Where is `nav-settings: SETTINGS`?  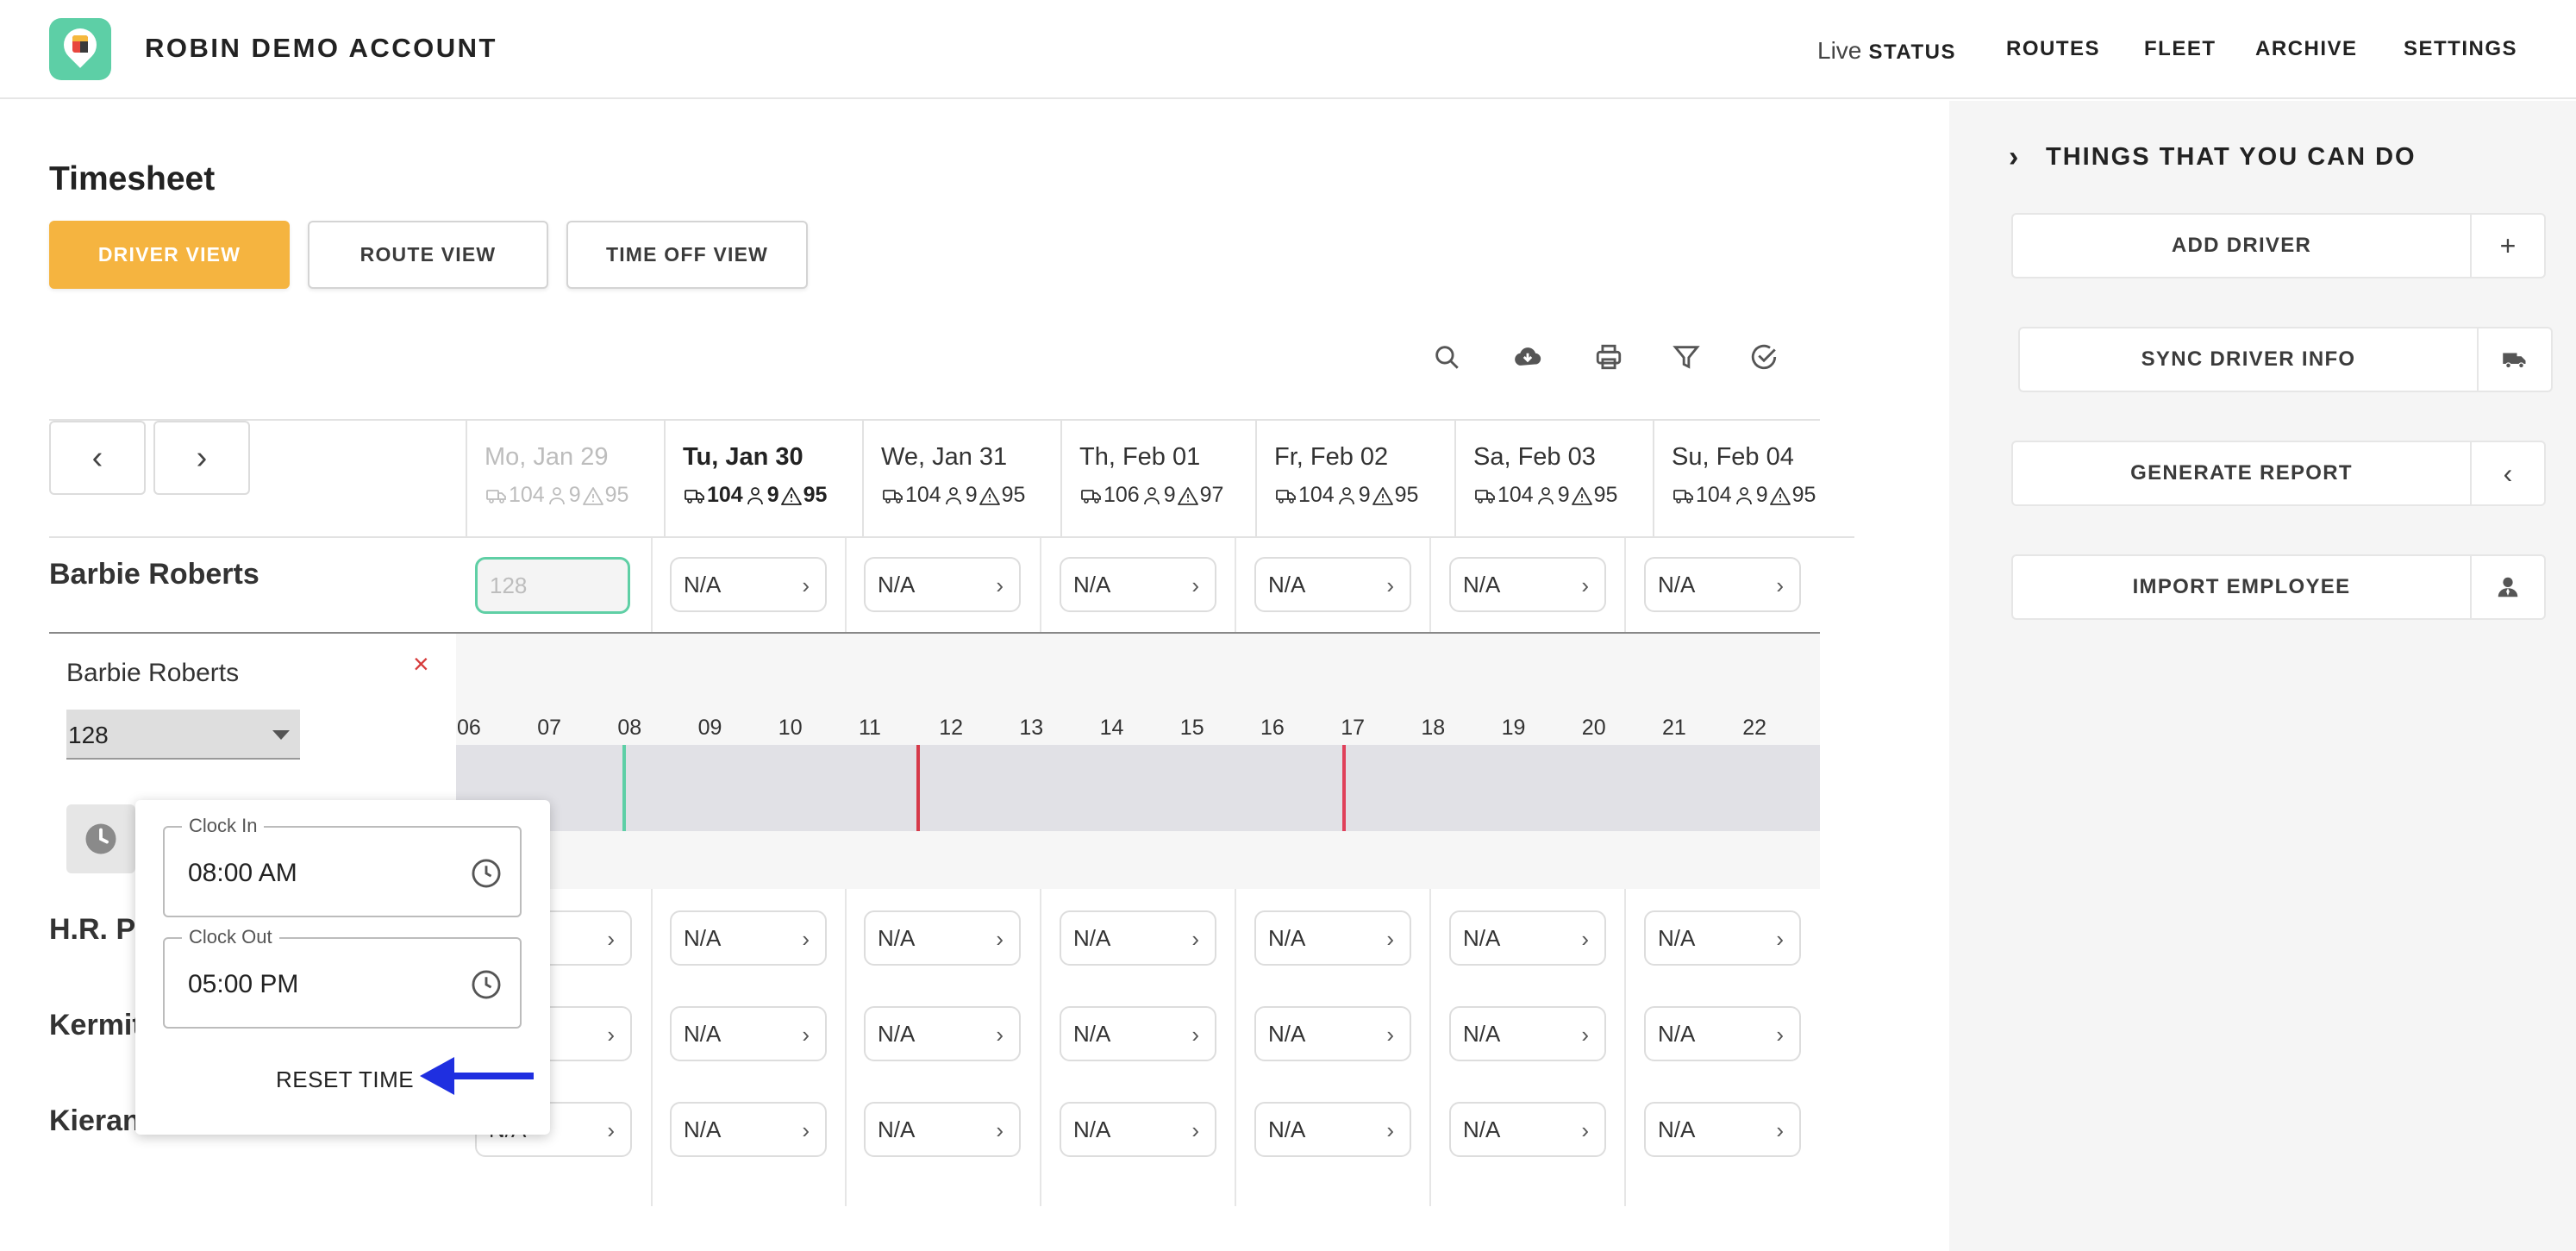
nav-settings: SETTINGS is located at coordinates (2461, 49).